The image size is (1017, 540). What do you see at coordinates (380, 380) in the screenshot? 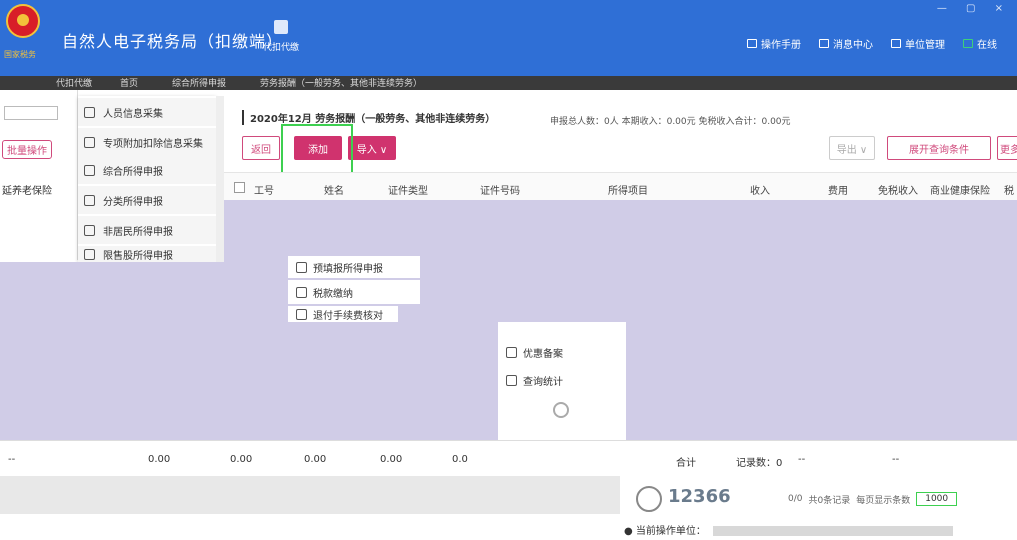
I see `empty-middle-area` at bounding box center [380, 380].